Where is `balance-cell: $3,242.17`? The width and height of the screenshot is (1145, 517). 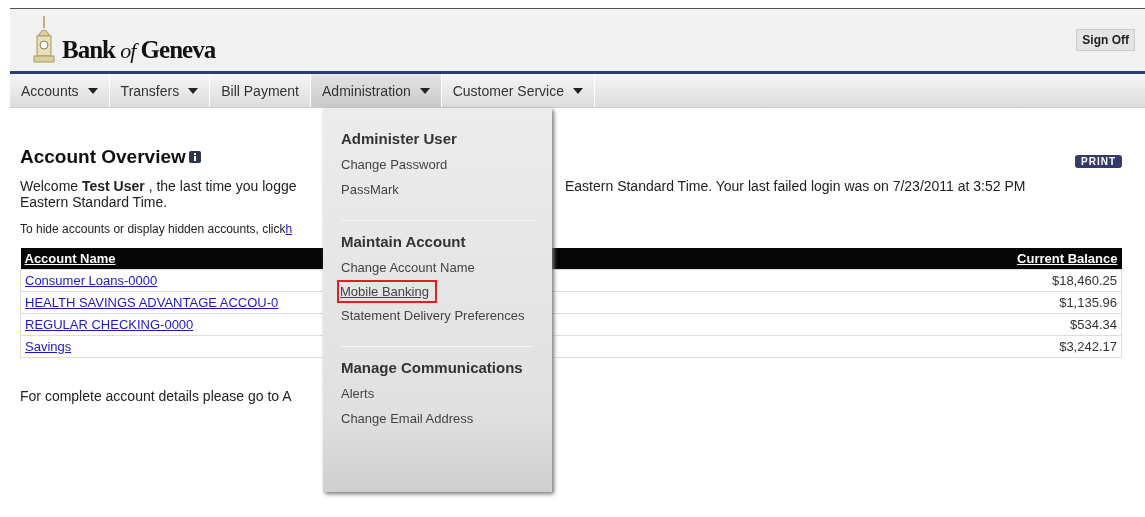 balance-cell: $3,242.17 is located at coordinates (960, 346).